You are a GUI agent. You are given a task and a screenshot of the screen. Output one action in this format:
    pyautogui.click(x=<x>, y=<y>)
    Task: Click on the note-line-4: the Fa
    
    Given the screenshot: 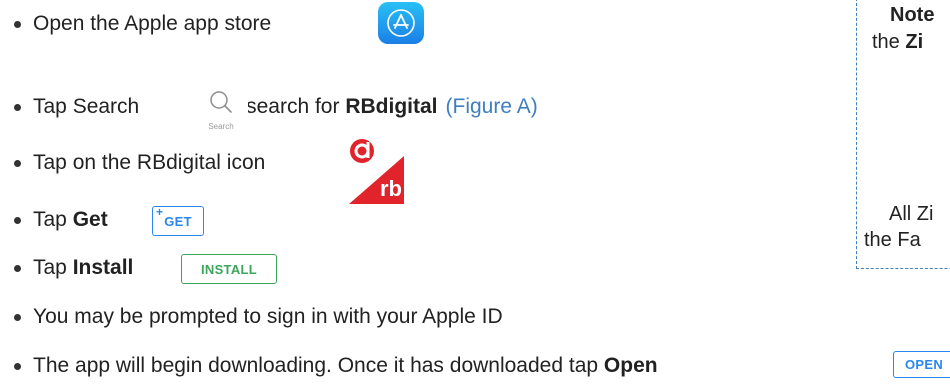 What is the action you would take?
    pyautogui.click(x=892, y=240)
    